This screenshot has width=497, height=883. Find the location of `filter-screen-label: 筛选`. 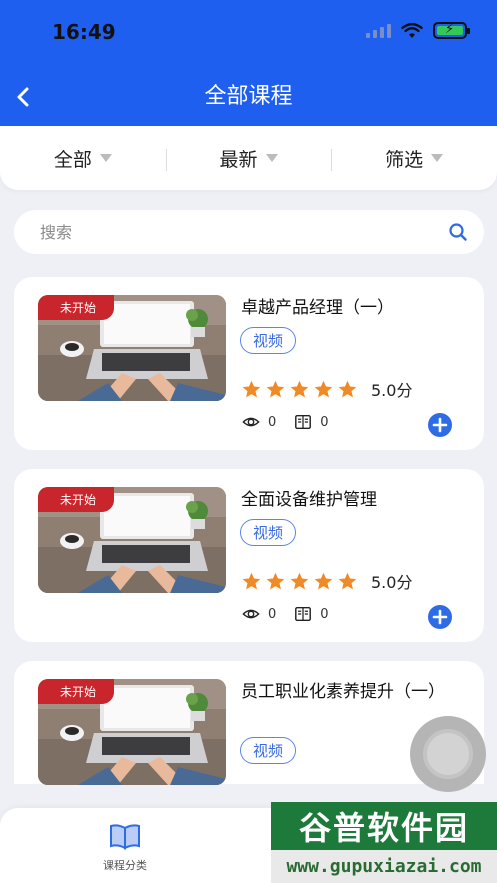

filter-screen-label: 筛选 is located at coordinates (404, 159).